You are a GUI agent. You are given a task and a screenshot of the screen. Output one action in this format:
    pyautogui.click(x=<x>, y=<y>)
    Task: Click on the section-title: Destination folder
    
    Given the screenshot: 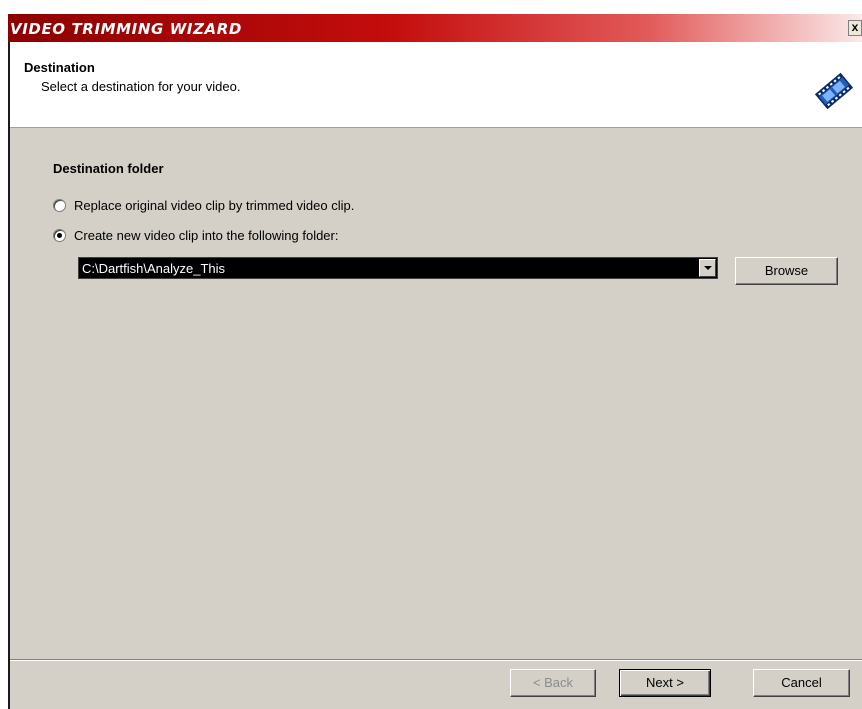 What is the action you would take?
    pyautogui.click(x=108, y=168)
    